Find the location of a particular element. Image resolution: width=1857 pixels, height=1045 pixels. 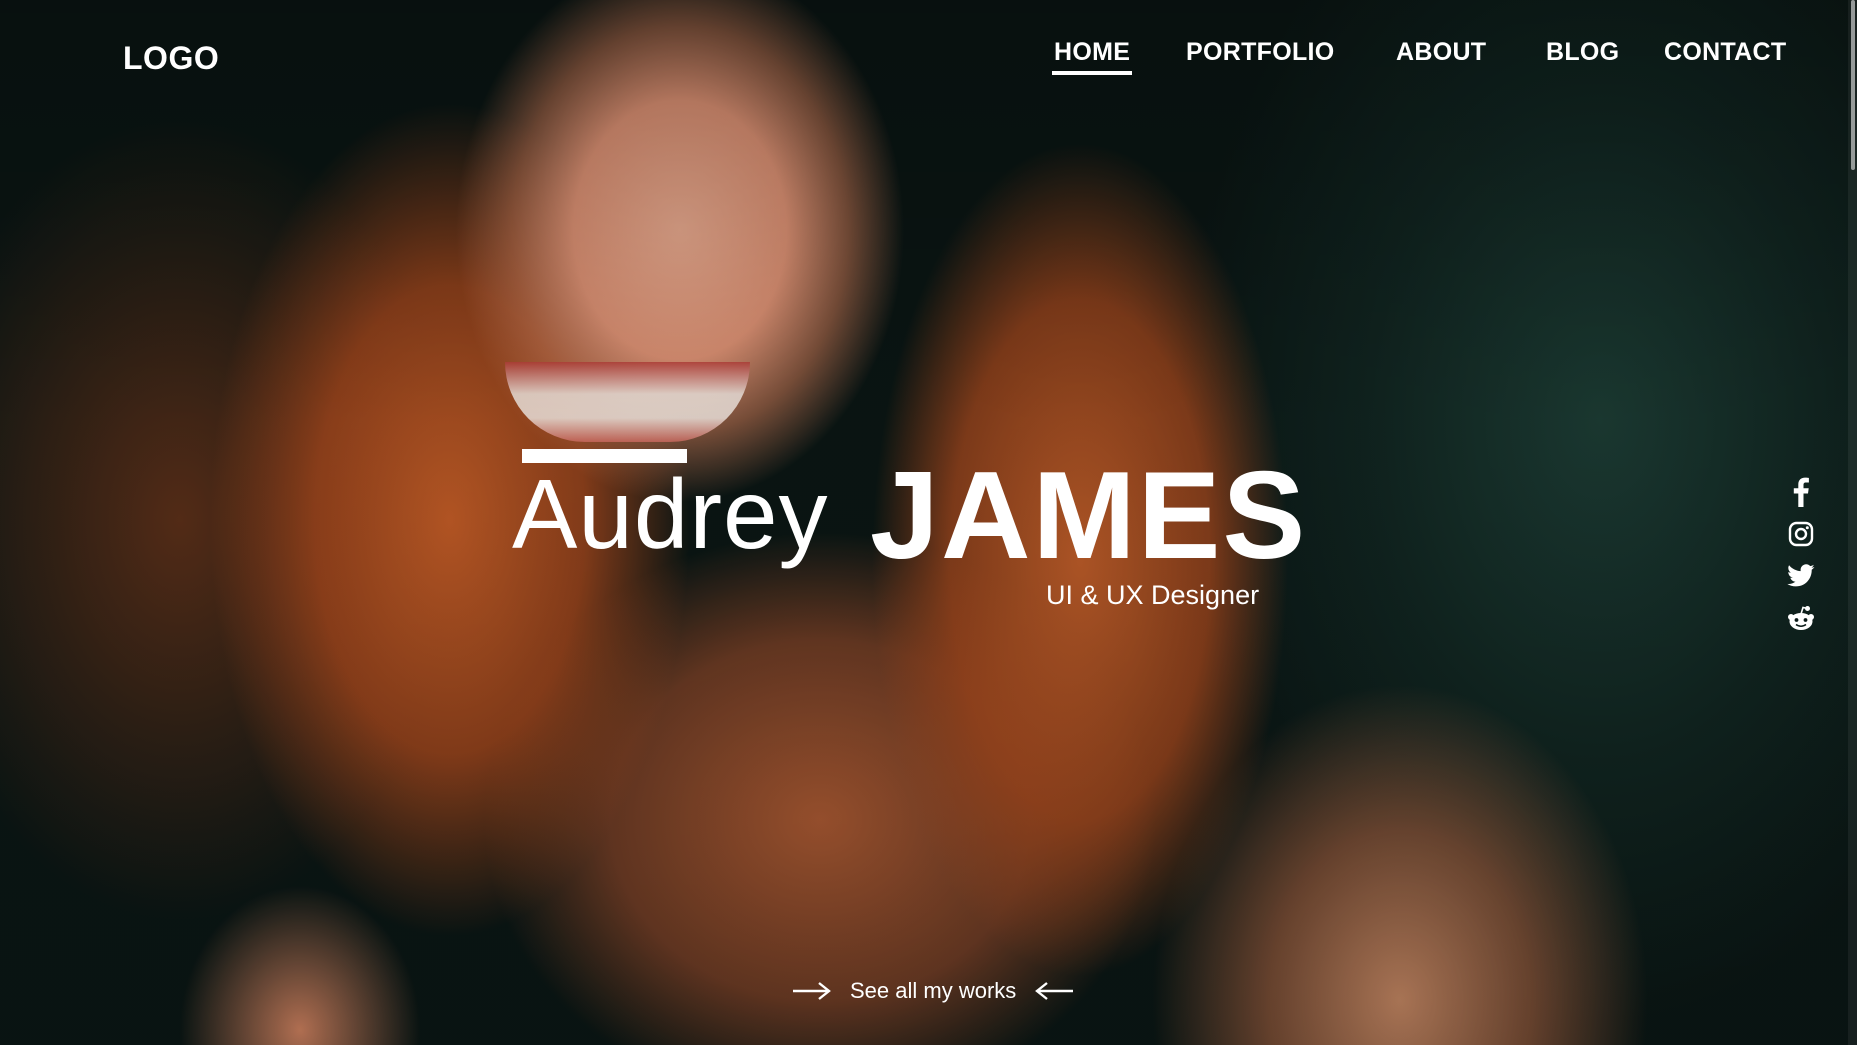

nav-item-blog: BLOG is located at coordinates (1582, 52).